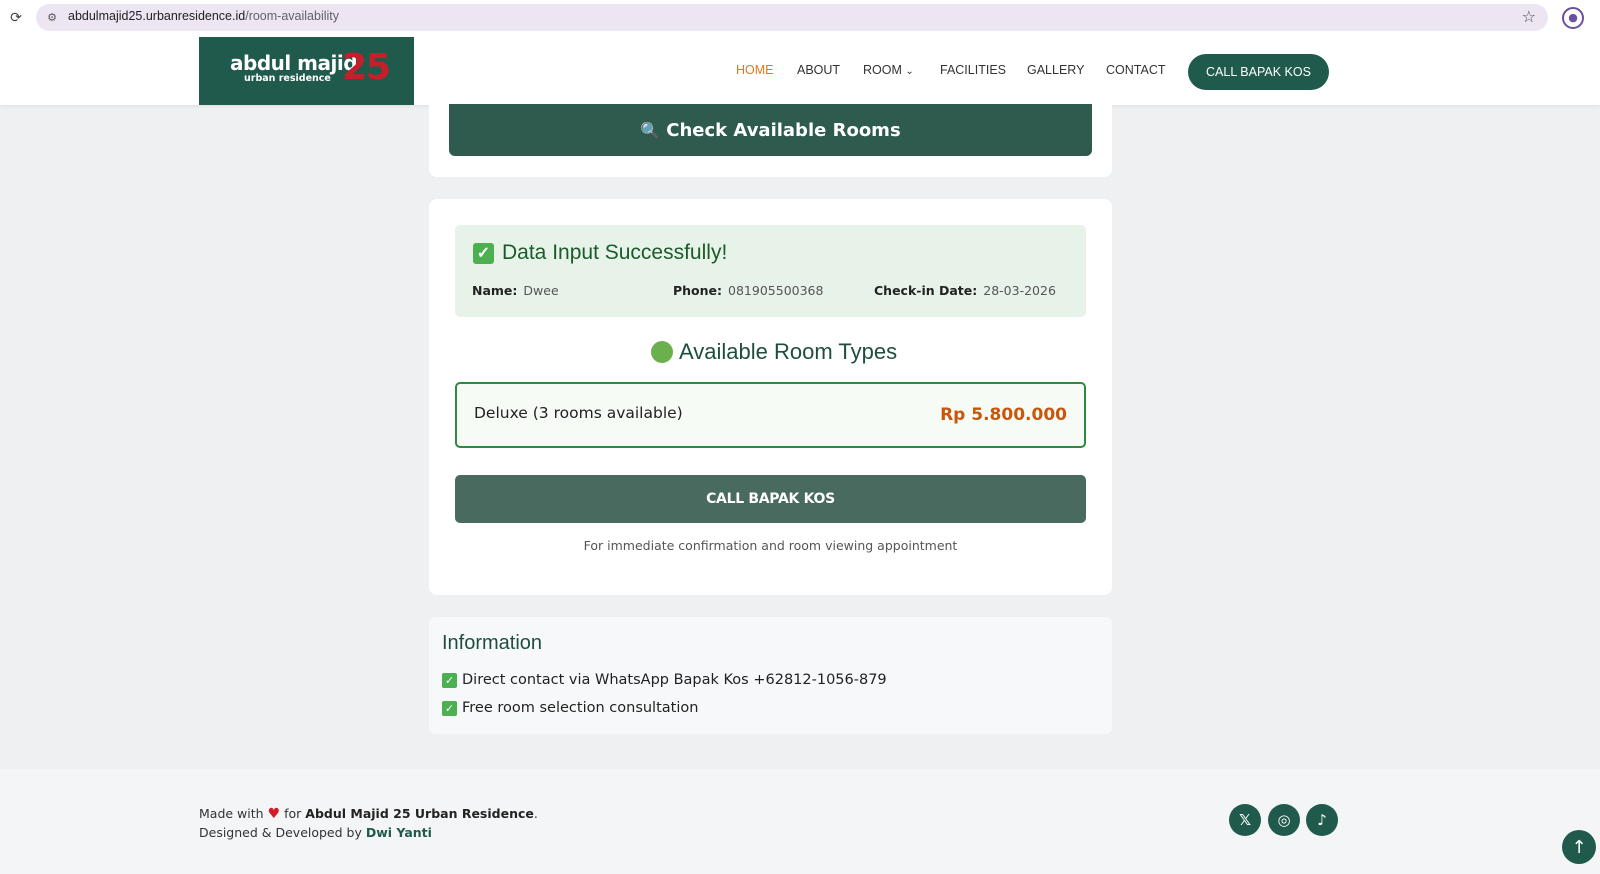 This screenshot has height=874, width=1600. Describe the element at coordinates (788, 351) in the screenshot. I see `available-room-types-text: Available Room Types` at that location.